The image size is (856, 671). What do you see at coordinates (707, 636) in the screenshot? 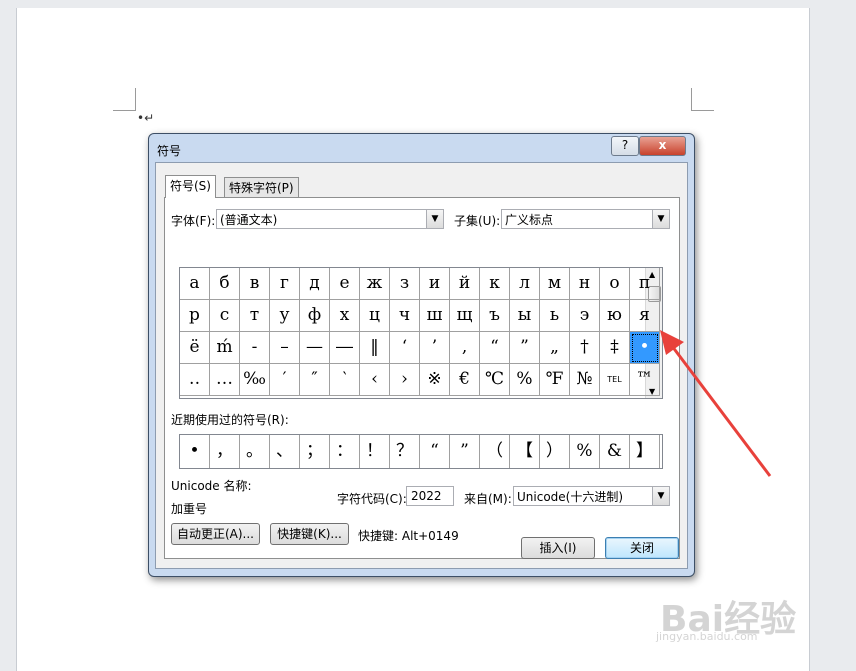
I see `watermark-url: jingyan.baidu.com` at bounding box center [707, 636].